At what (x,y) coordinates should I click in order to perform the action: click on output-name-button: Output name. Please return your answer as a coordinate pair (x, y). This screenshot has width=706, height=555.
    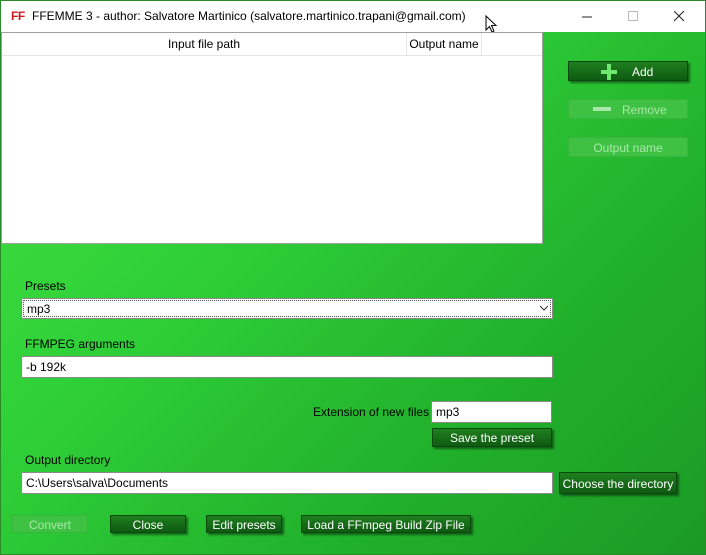
    Looking at the image, I should click on (628, 147).